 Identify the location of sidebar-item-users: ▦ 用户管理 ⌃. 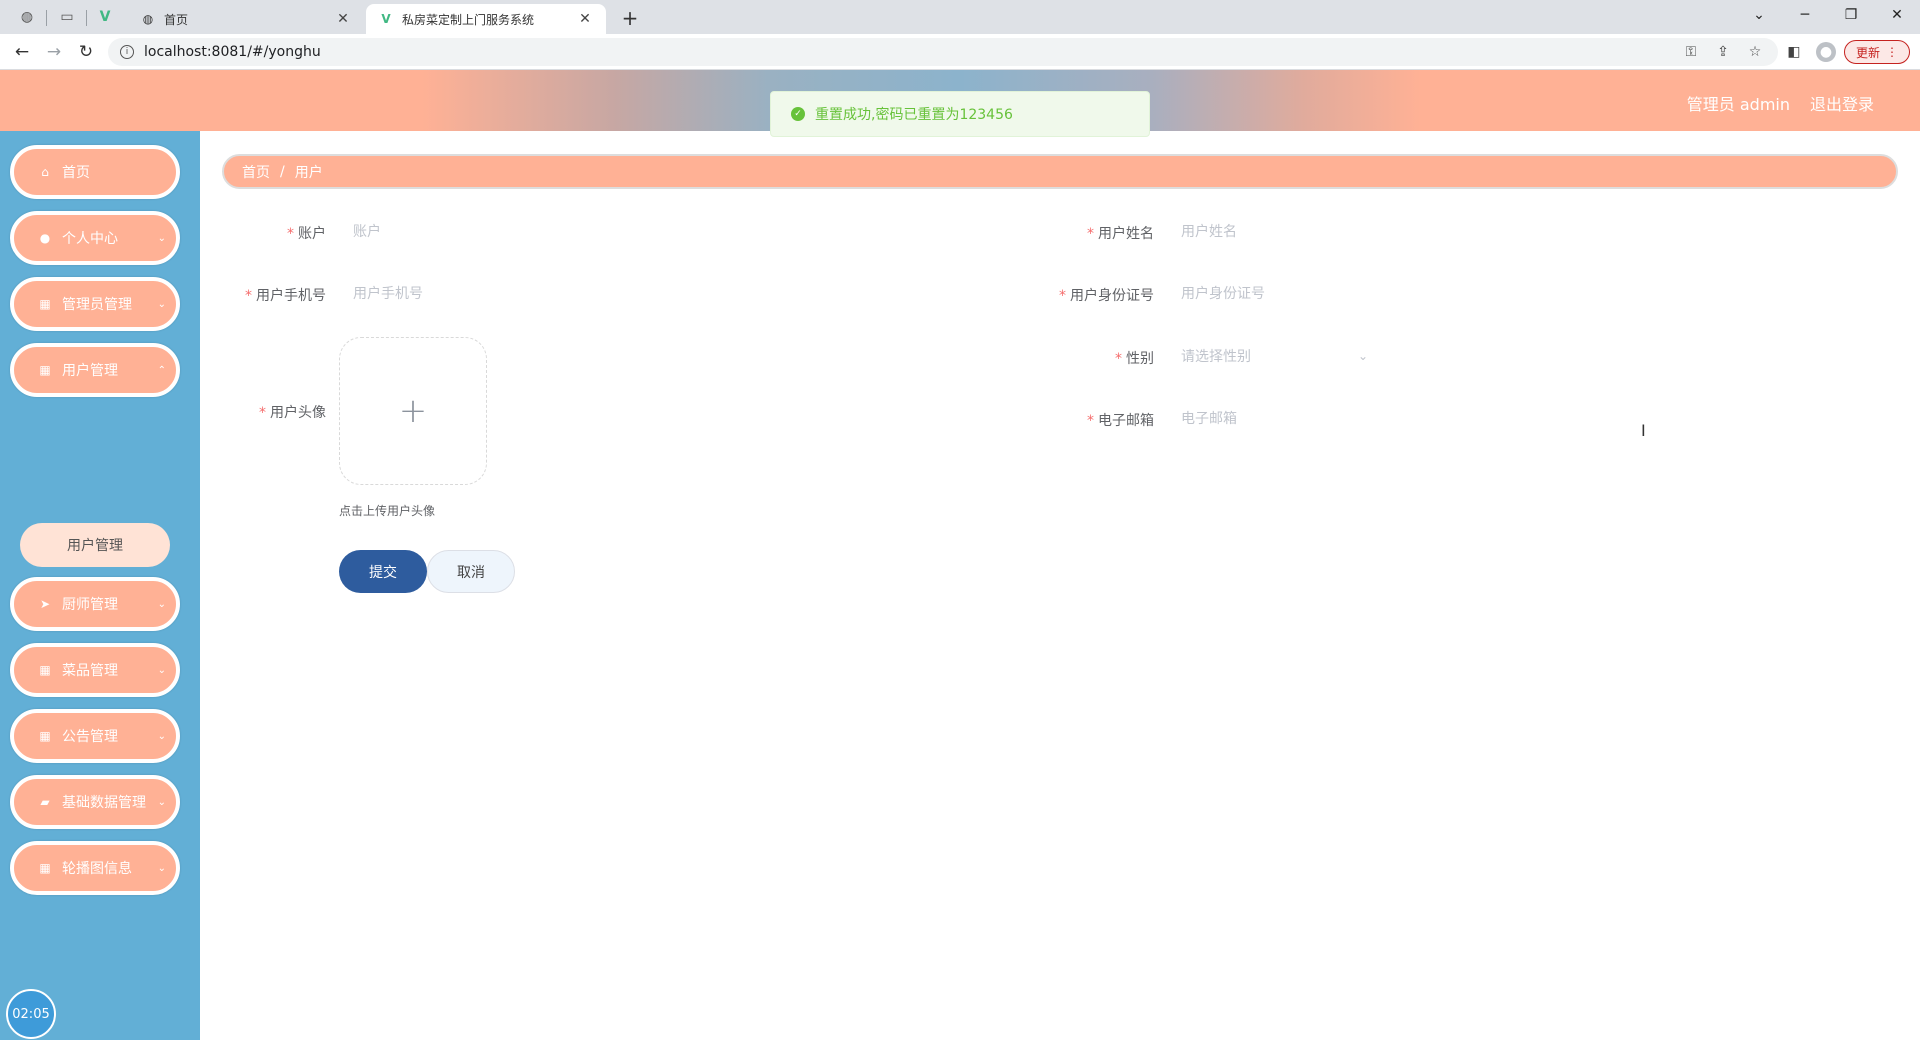
(95, 370).